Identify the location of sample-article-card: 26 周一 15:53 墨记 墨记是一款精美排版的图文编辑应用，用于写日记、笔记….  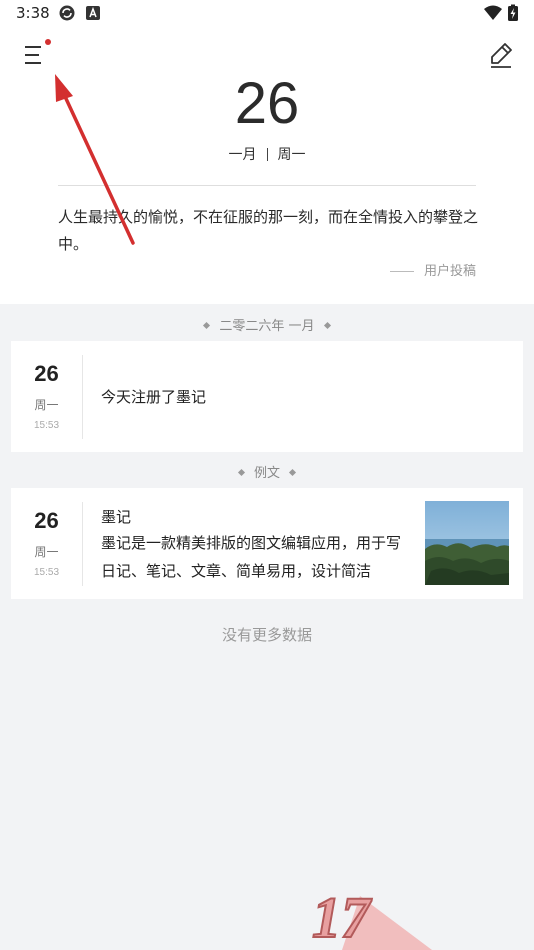
(267, 543).